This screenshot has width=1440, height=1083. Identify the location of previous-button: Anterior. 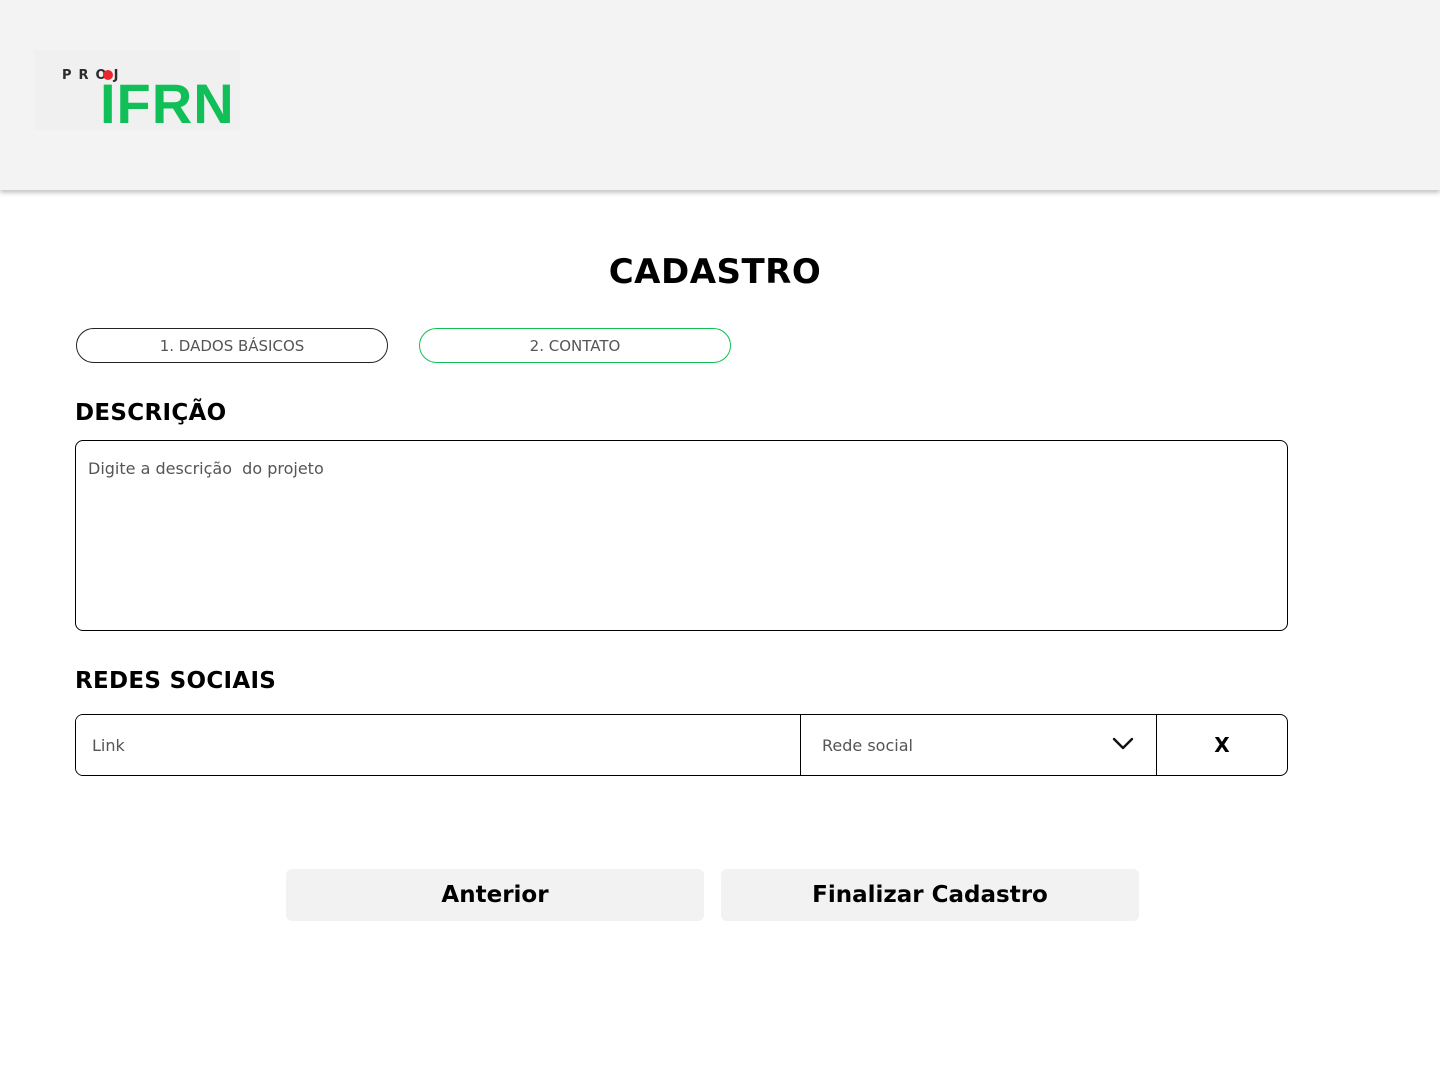
(495, 895).